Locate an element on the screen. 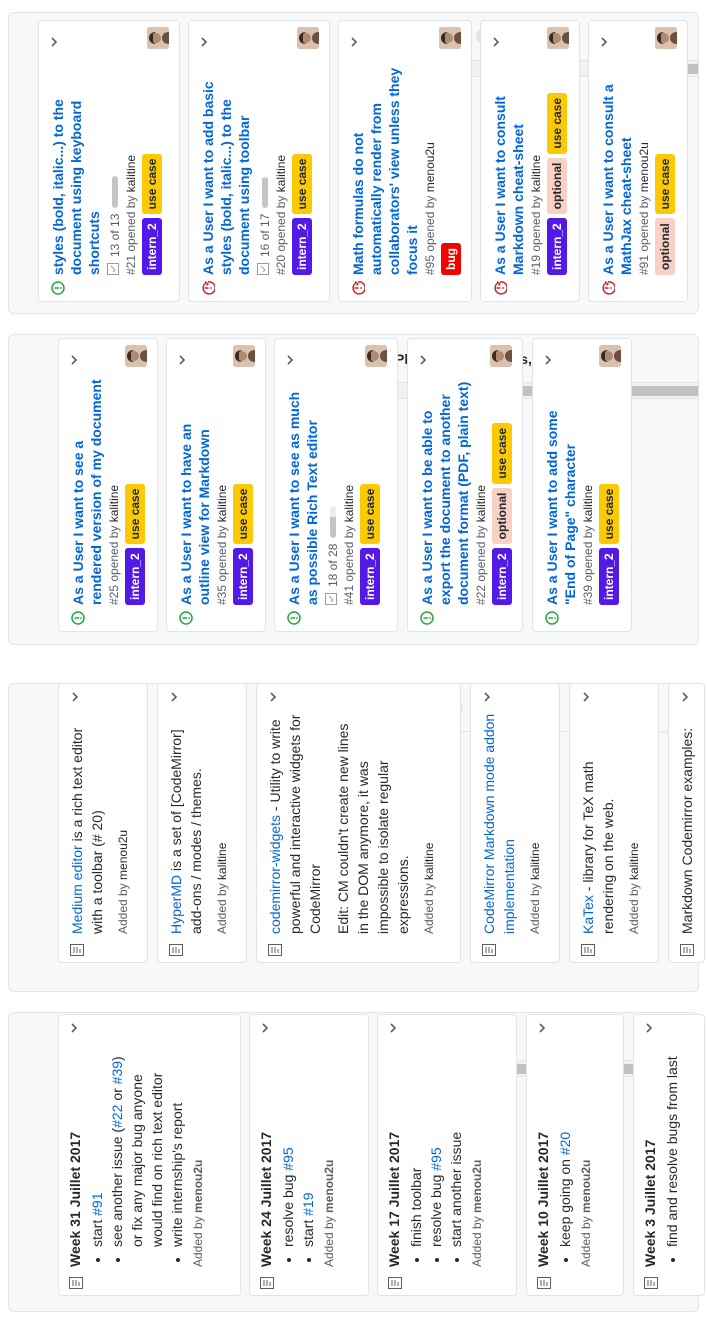  issue-number: #95 is located at coordinates (430, 263).